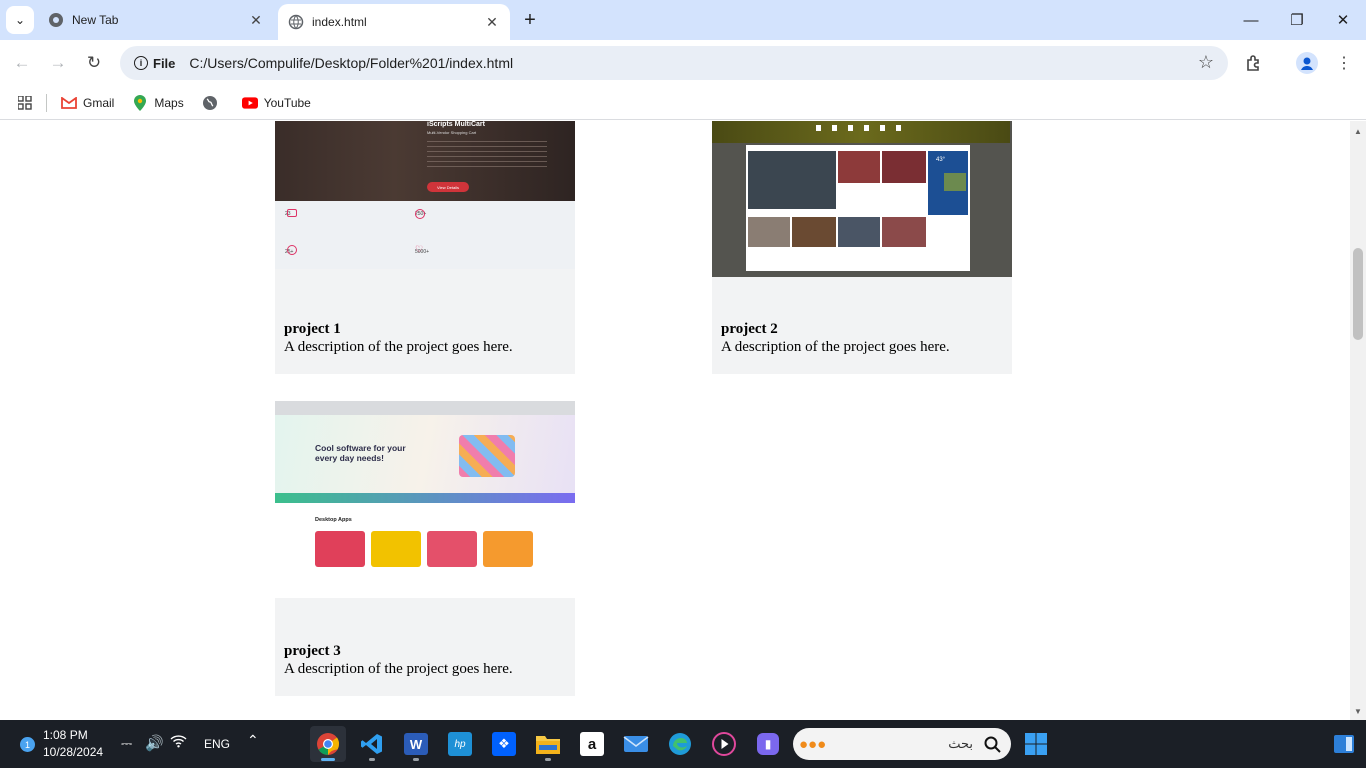  I want to click on back-button: ←, so click(22, 63).